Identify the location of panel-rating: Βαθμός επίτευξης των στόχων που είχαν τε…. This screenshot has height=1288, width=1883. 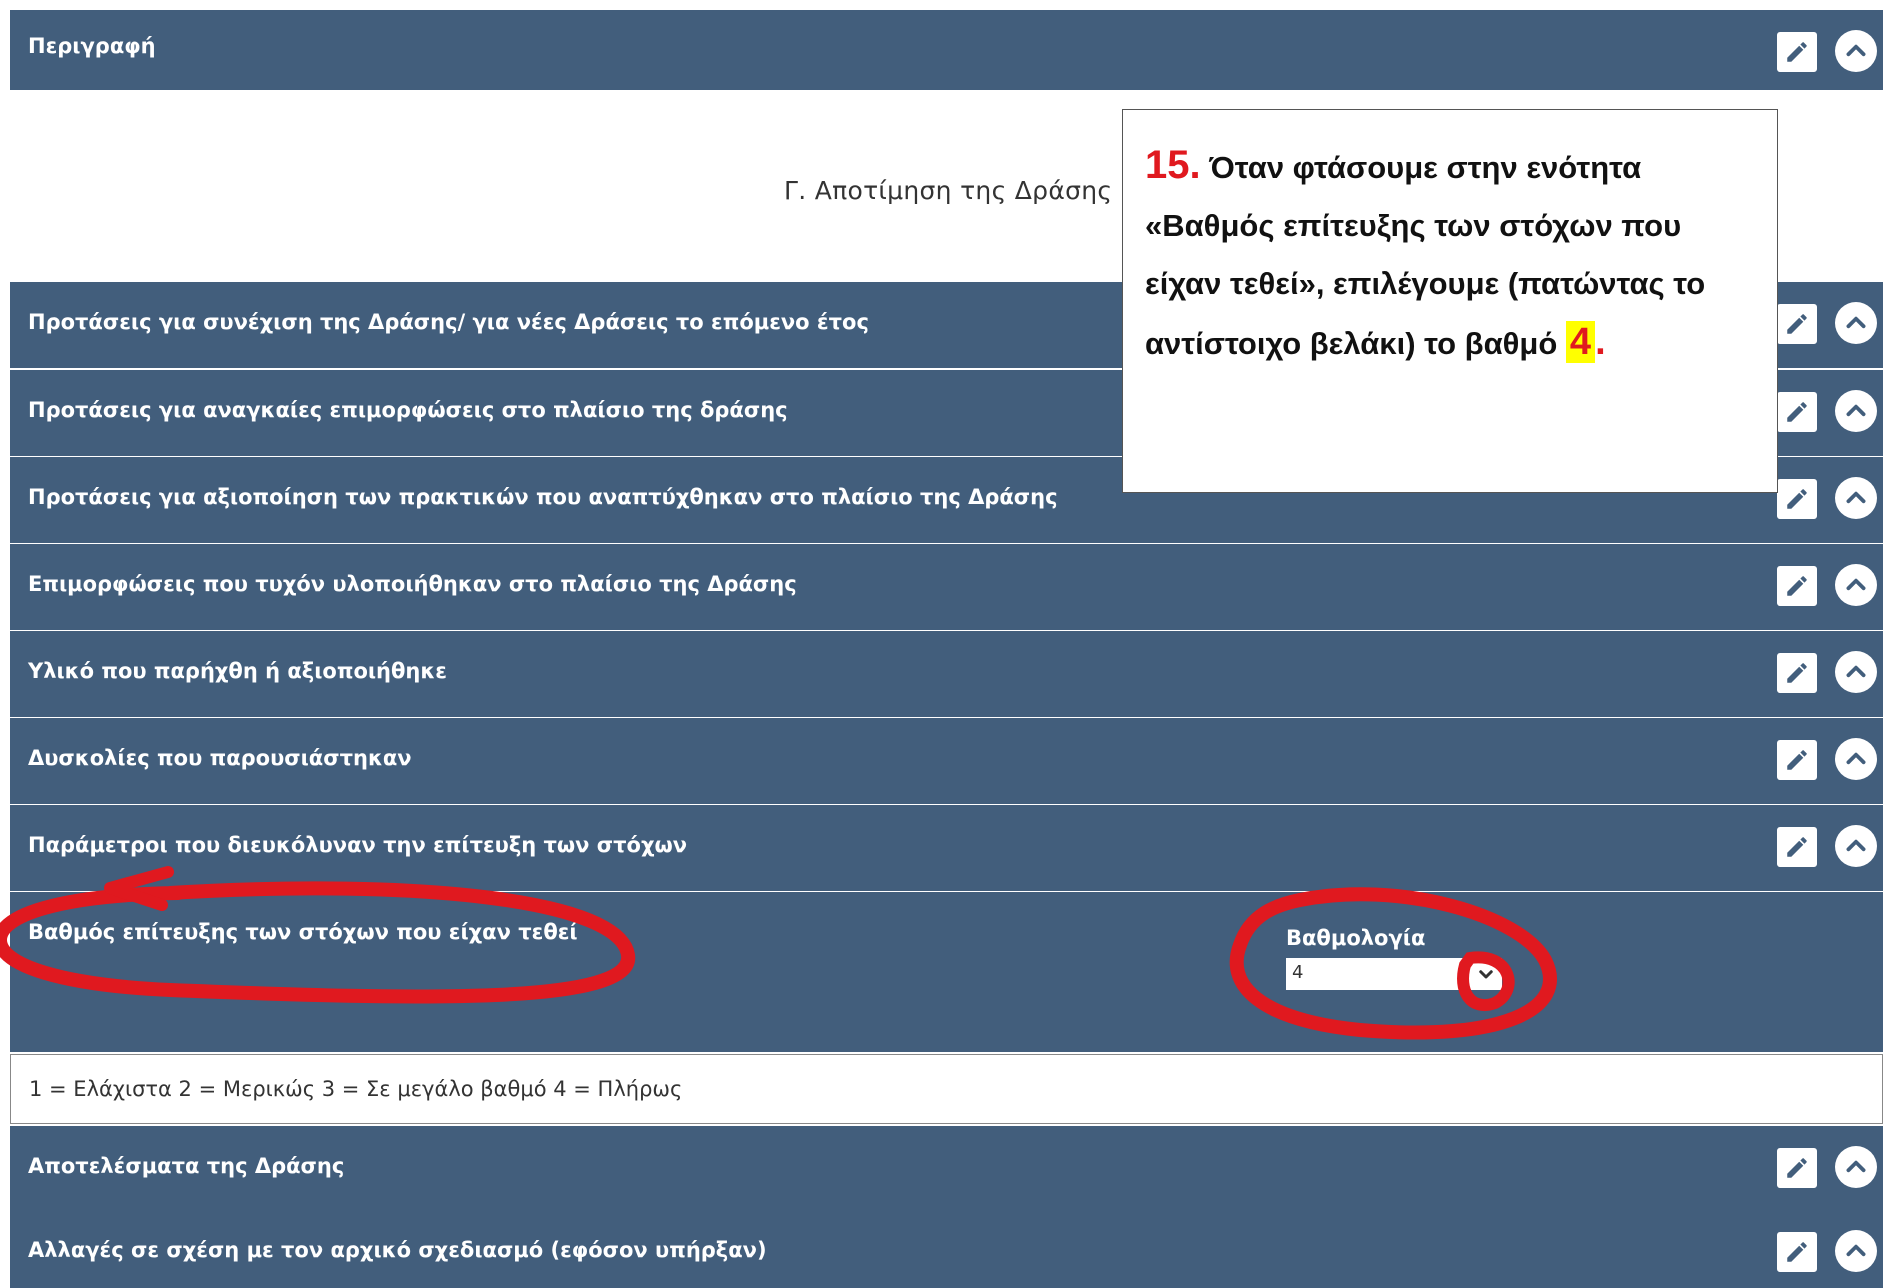
(946, 972).